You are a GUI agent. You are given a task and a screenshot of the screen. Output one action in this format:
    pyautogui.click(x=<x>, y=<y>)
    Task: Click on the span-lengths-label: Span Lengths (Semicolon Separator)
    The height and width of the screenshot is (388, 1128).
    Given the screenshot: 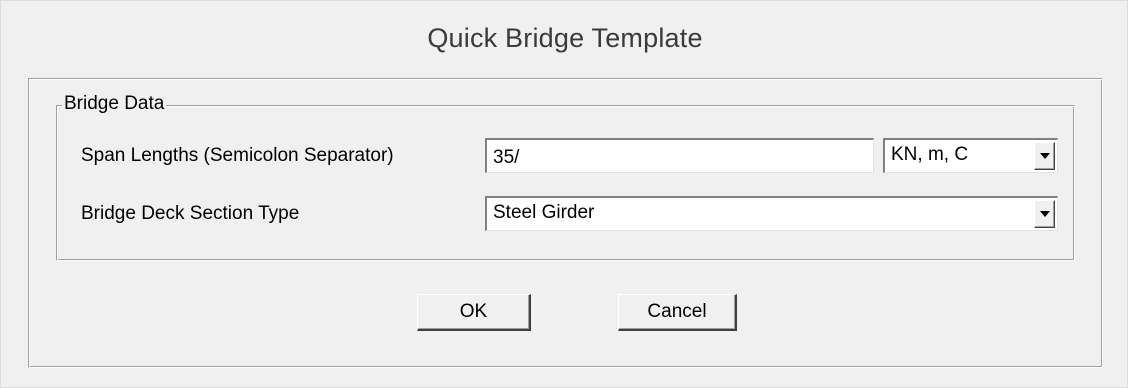 What is the action you would take?
    pyautogui.click(x=237, y=155)
    